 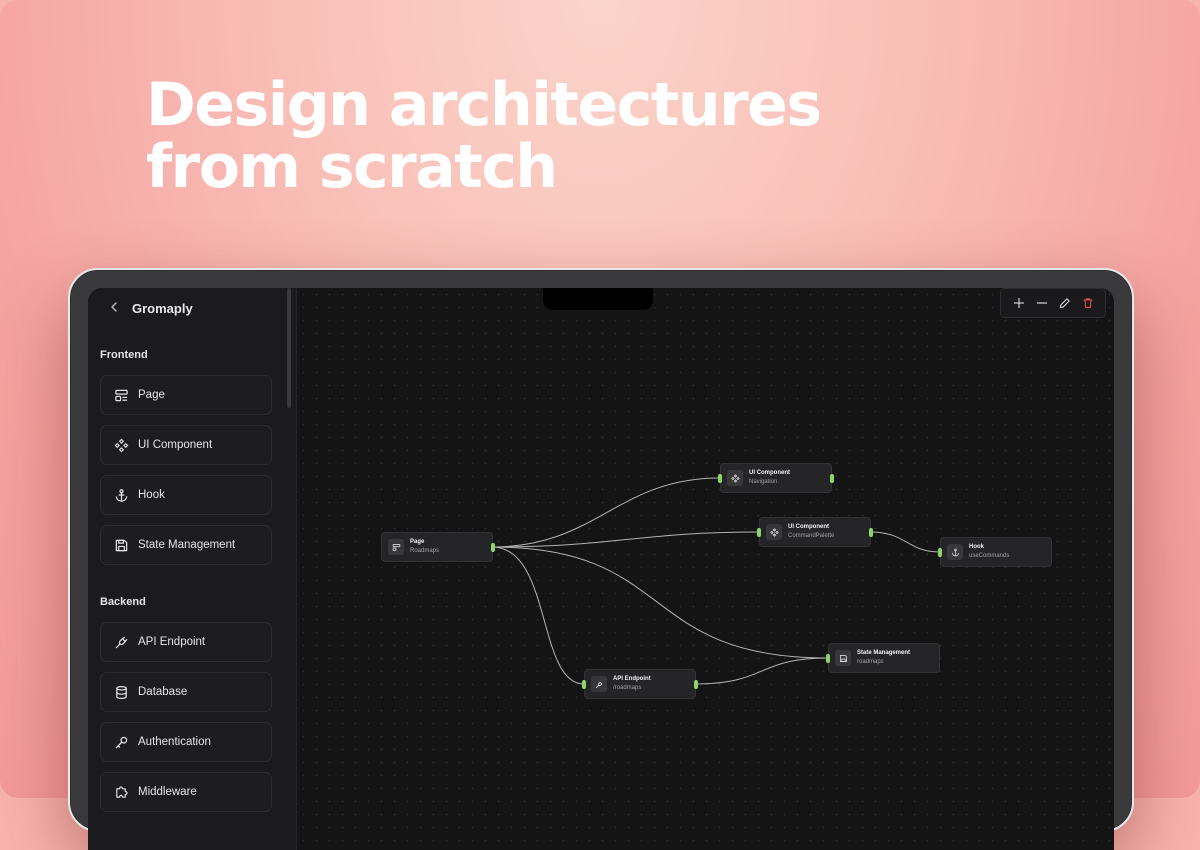 What do you see at coordinates (417, 542) in the screenshot?
I see `node-title: Page` at bounding box center [417, 542].